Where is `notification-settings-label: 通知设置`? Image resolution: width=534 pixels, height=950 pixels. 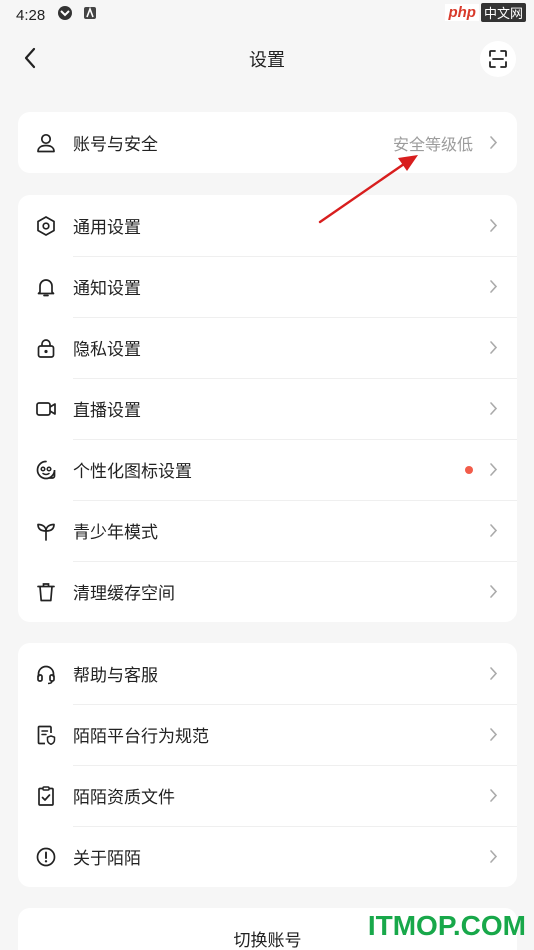
notification-settings-label: 通知设置 is located at coordinates (107, 289).